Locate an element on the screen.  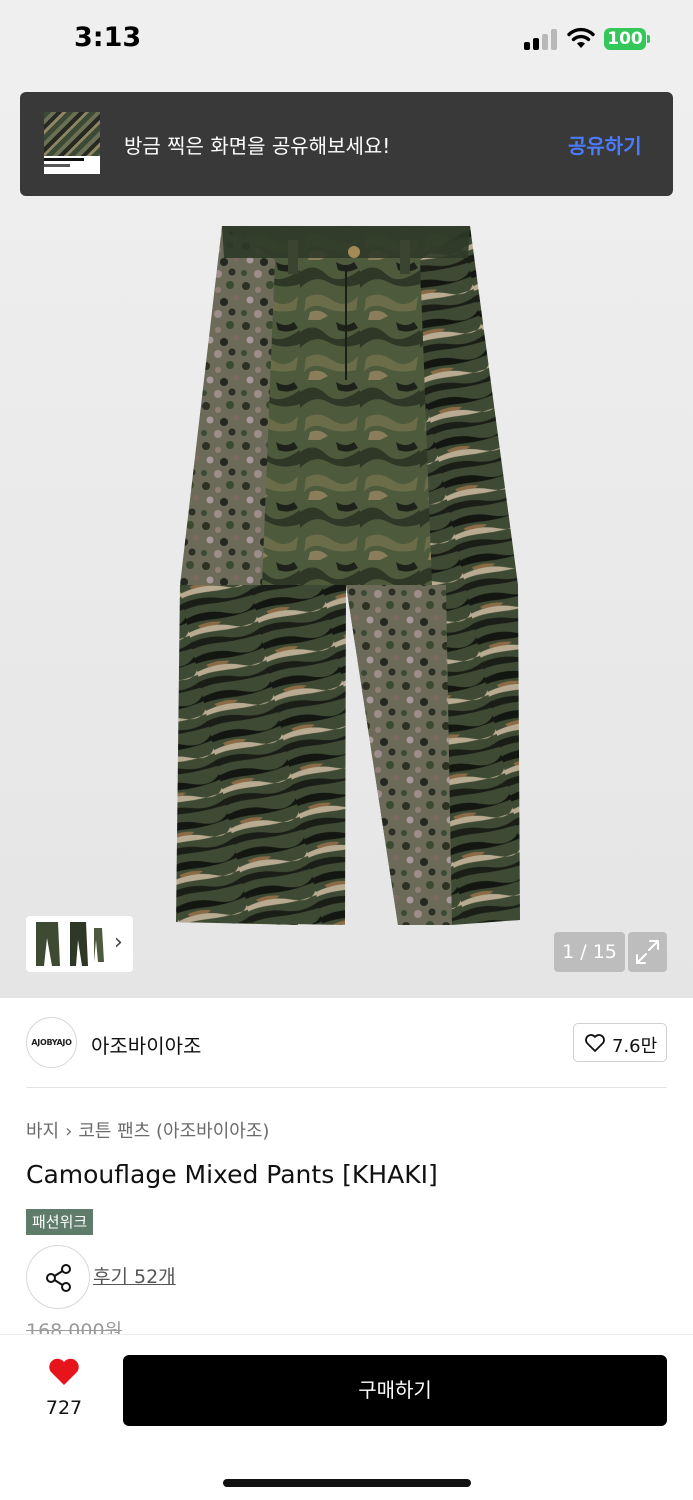
status-bar: 3:13 100 is located at coordinates (346, 40).